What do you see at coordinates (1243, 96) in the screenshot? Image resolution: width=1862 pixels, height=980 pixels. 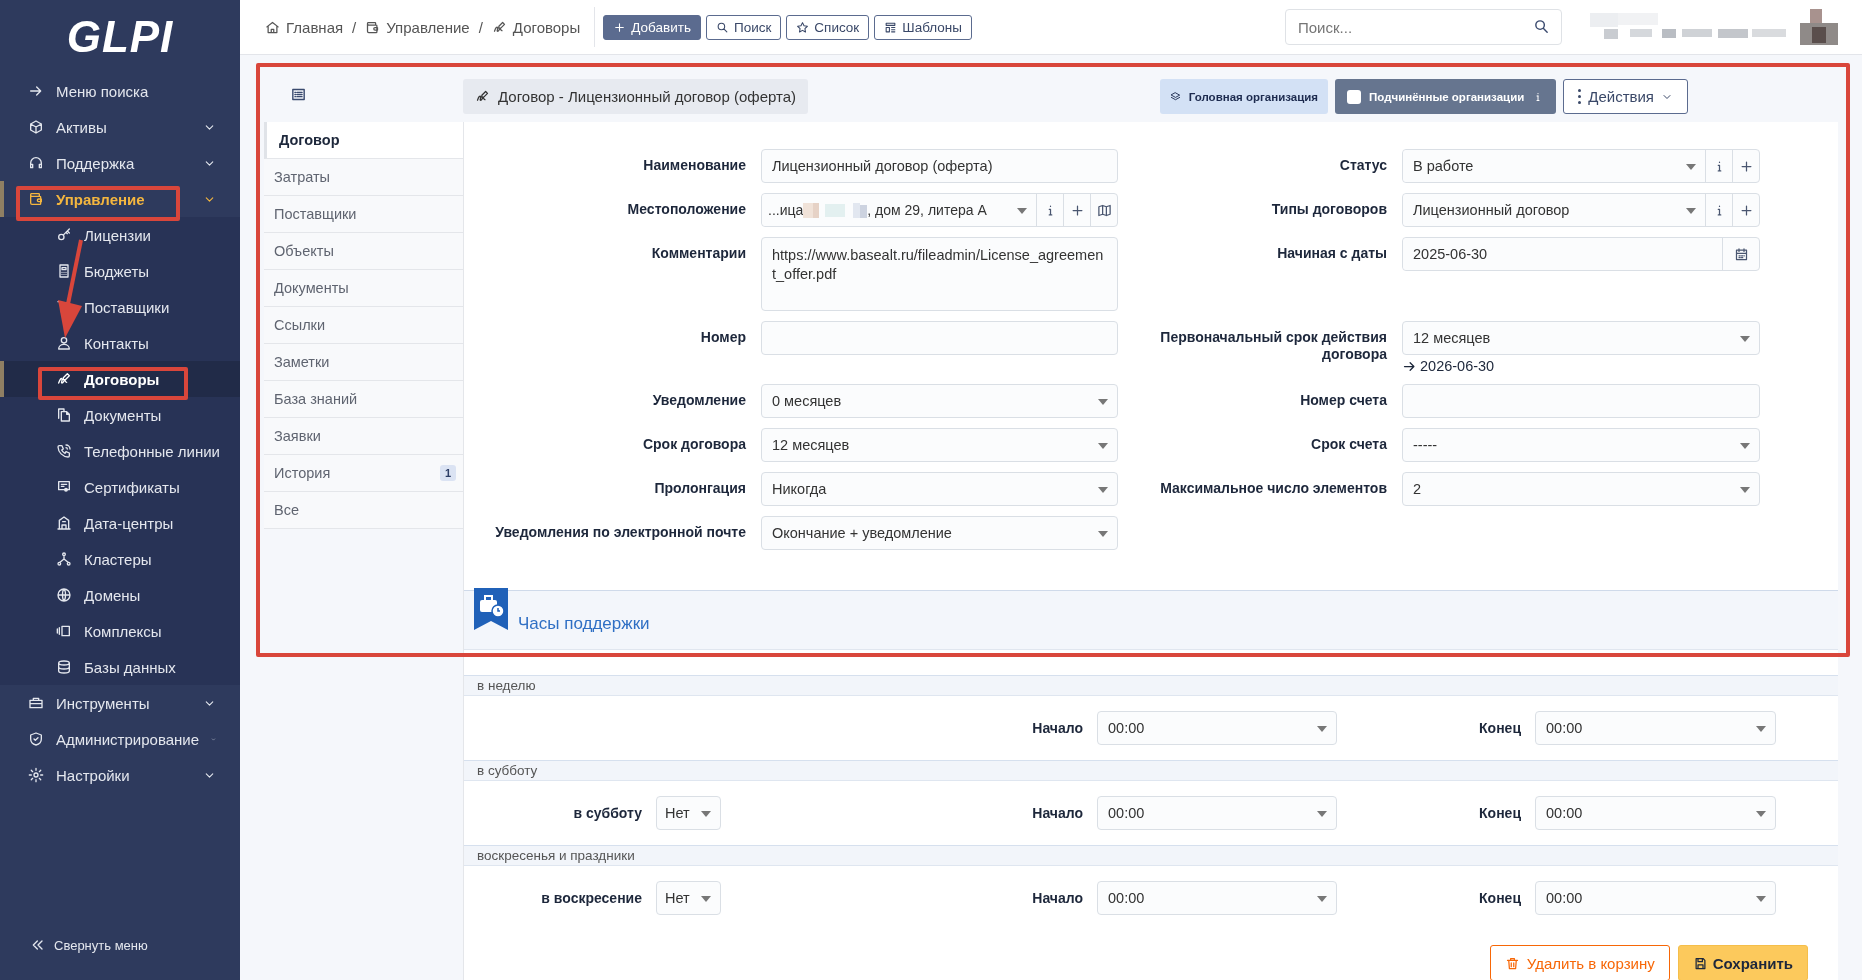 I see `entity-badge: Головная организация` at bounding box center [1243, 96].